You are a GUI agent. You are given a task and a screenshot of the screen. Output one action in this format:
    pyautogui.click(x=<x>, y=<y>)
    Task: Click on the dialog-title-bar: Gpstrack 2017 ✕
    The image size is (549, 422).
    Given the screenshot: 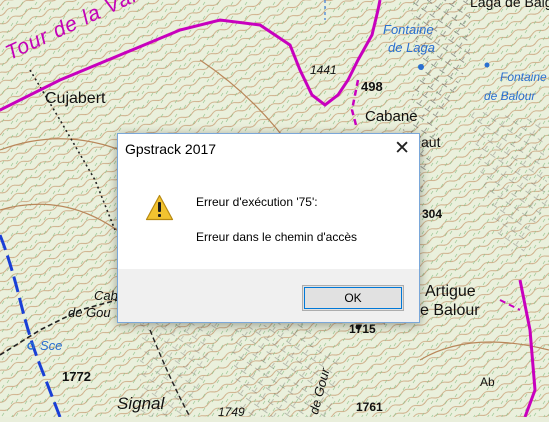 What is the action you would take?
    pyautogui.click(x=268, y=149)
    